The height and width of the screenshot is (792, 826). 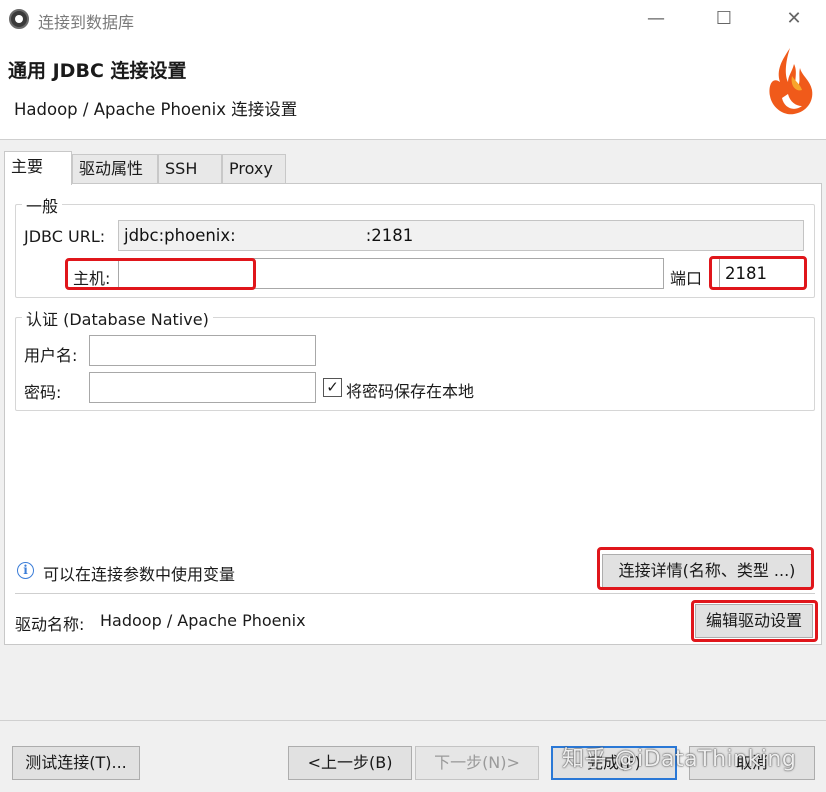 What do you see at coordinates (686, 278) in the screenshot?
I see `port-label: 端口` at bounding box center [686, 278].